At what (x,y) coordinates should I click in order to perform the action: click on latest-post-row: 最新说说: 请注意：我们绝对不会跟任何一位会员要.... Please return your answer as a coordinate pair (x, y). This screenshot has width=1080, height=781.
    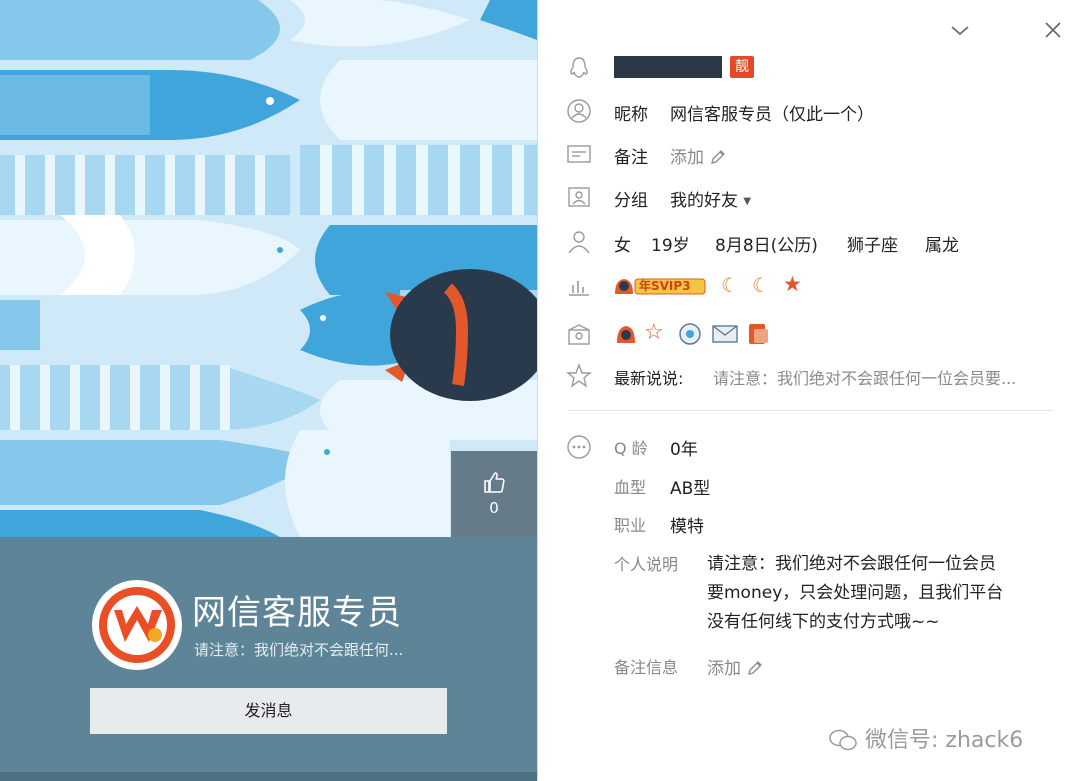
    Looking at the image, I should click on (809, 376).